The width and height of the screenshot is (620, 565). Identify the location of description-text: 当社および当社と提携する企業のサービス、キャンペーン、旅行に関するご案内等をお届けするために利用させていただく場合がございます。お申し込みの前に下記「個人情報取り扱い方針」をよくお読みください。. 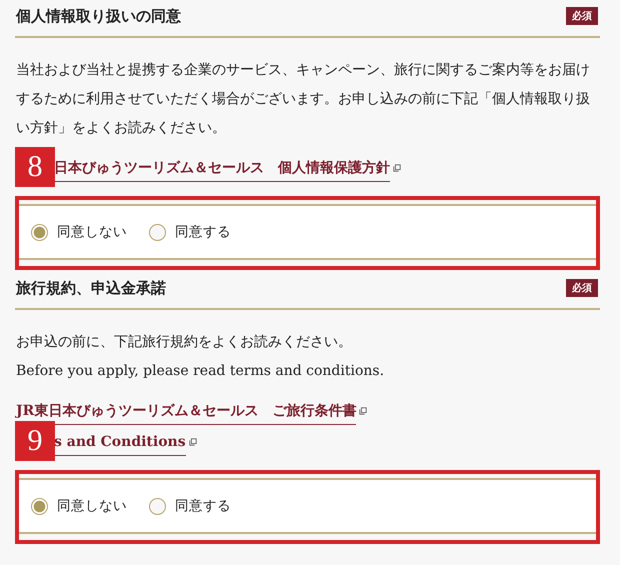
(303, 99).